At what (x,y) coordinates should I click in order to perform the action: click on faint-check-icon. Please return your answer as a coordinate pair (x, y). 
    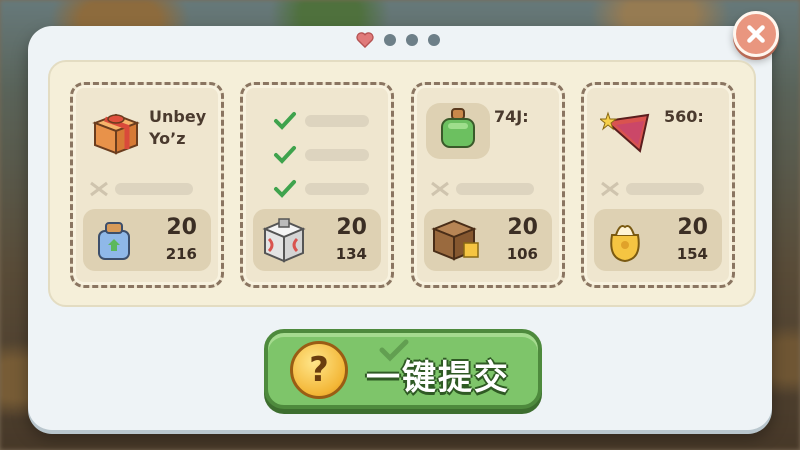
    Looking at the image, I should click on (394, 350).